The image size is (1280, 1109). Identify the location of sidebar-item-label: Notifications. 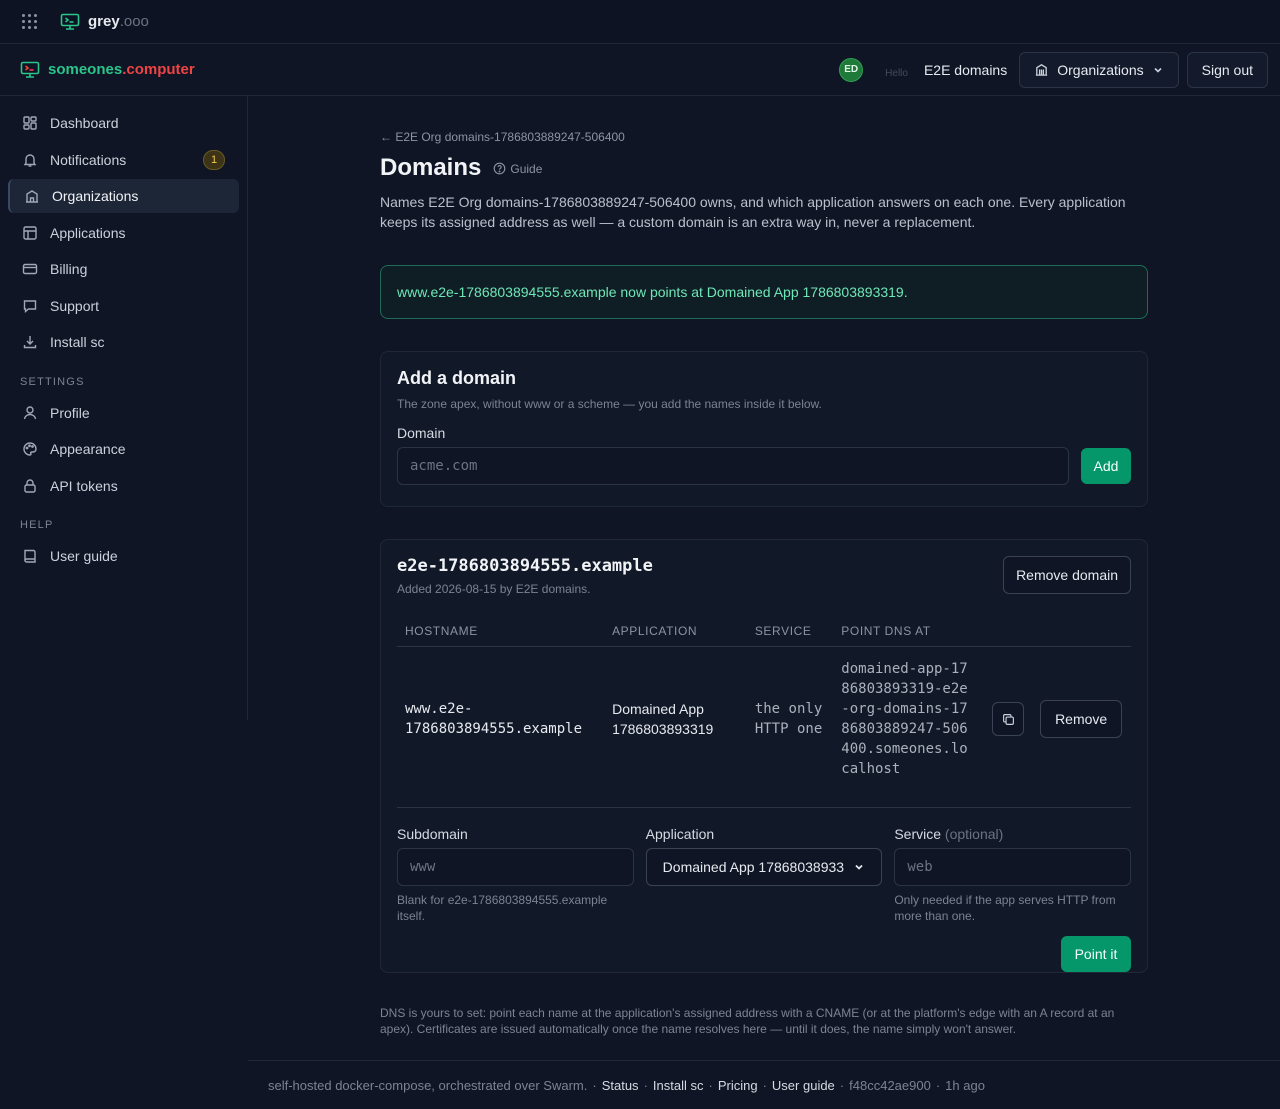
(88, 159).